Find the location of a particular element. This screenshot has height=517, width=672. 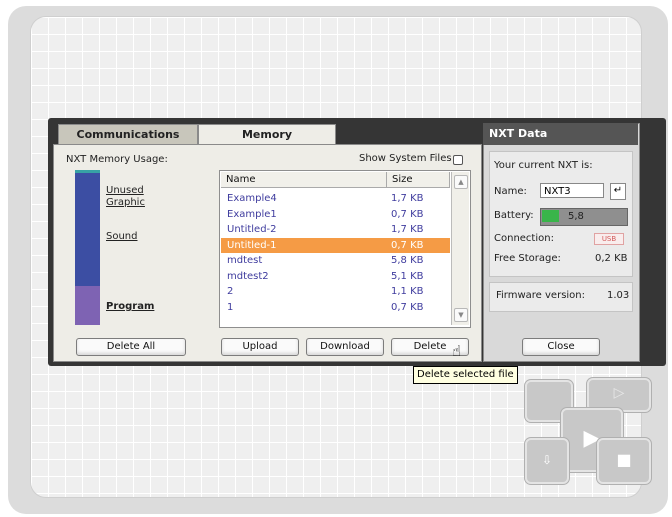

download-button: Download is located at coordinates (345, 347).